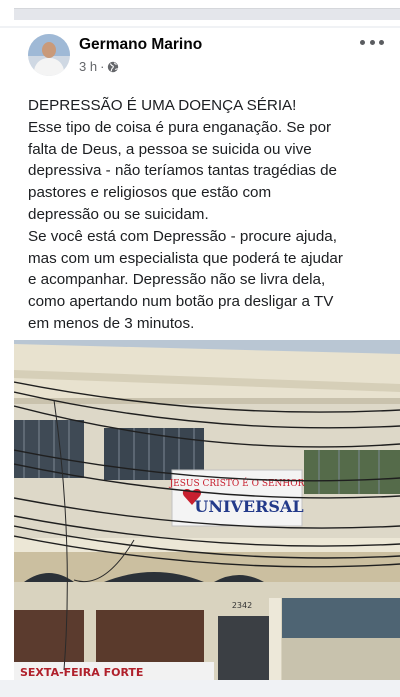  I want to click on post-text-line: em menos de 3 minutos., so click(111, 323).